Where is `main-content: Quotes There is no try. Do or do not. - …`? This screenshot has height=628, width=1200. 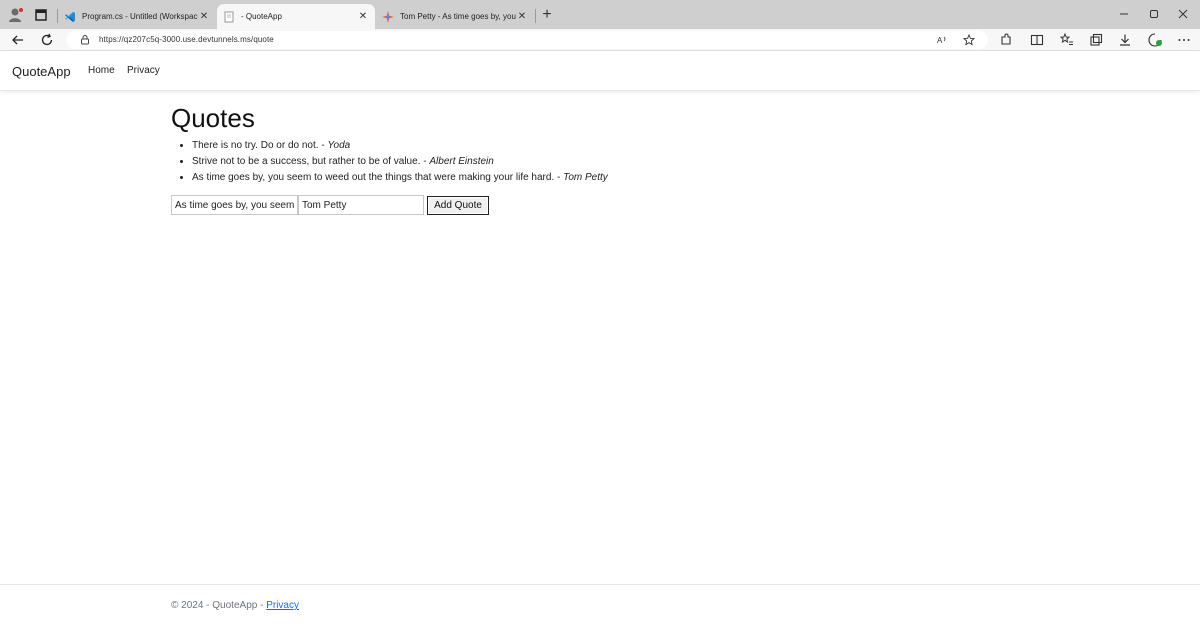 main-content: Quotes There is no try. Do or do not. - … is located at coordinates (521, 144).